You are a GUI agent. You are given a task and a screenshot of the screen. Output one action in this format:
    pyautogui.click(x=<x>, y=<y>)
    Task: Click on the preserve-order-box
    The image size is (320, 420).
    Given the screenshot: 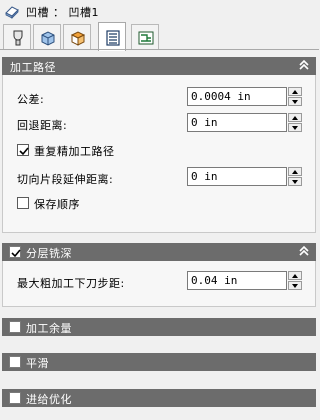 What is the action you would take?
    pyautogui.click(x=23, y=203)
    